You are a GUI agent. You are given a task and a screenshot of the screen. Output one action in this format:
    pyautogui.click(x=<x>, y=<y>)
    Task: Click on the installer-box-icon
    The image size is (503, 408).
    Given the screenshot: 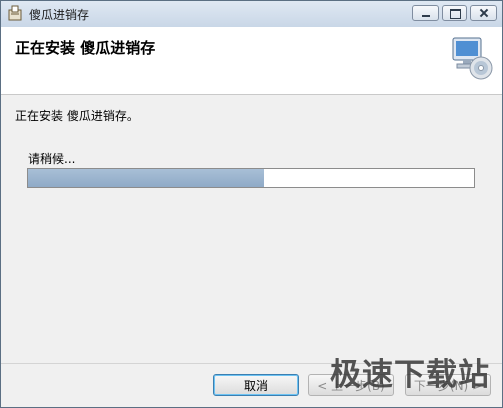 What is the action you would take?
    pyautogui.click(x=15, y=13)
    